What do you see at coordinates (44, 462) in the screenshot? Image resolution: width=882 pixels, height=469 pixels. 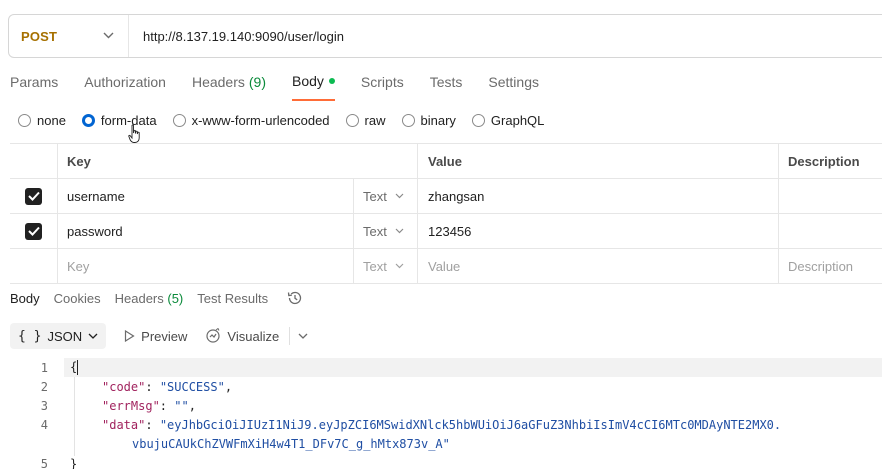 I see `line-number: 5` at bounding box center [44, 462].